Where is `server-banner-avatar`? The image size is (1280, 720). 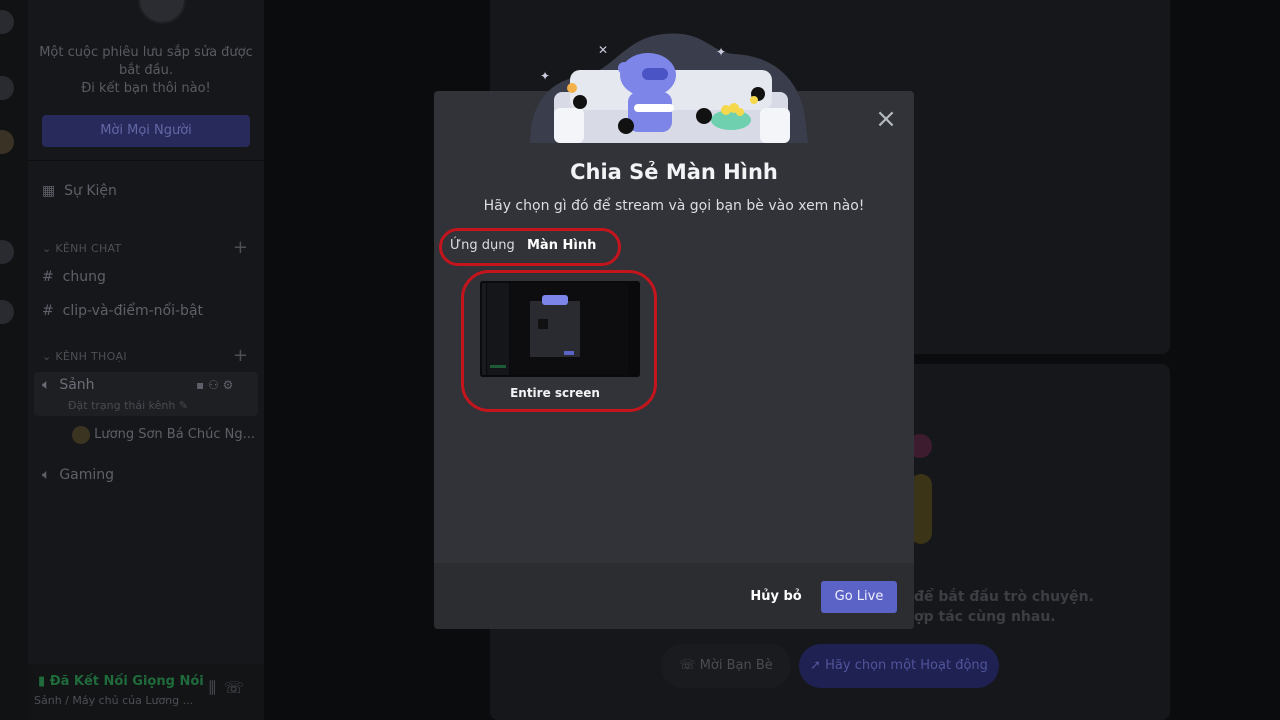 server-banner-avatar is located at coordinates (162, 12).